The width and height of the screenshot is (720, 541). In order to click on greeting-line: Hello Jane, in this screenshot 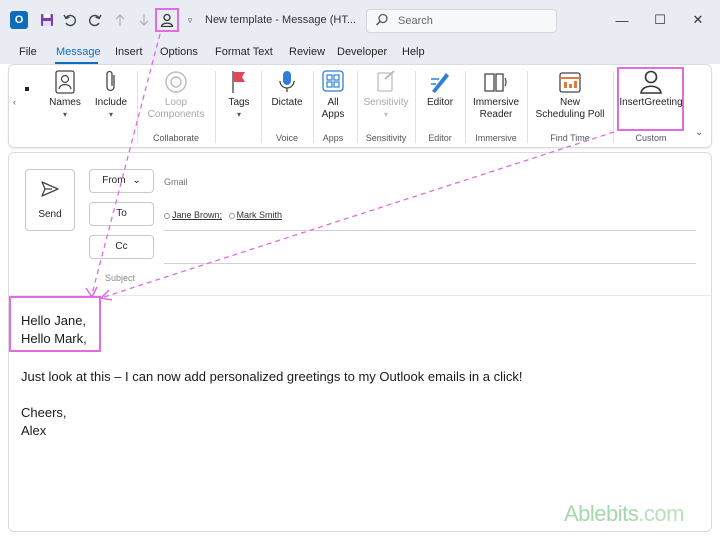, I will do `click(54, 320)`.